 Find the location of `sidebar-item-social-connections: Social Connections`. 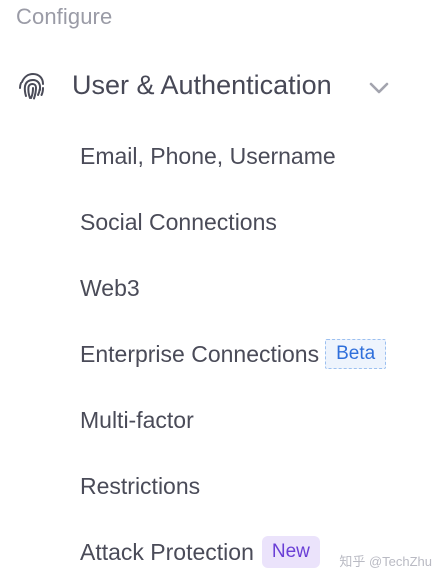

sidebar-item-social-connections: Social Connections is located at coordinates (178, 222).